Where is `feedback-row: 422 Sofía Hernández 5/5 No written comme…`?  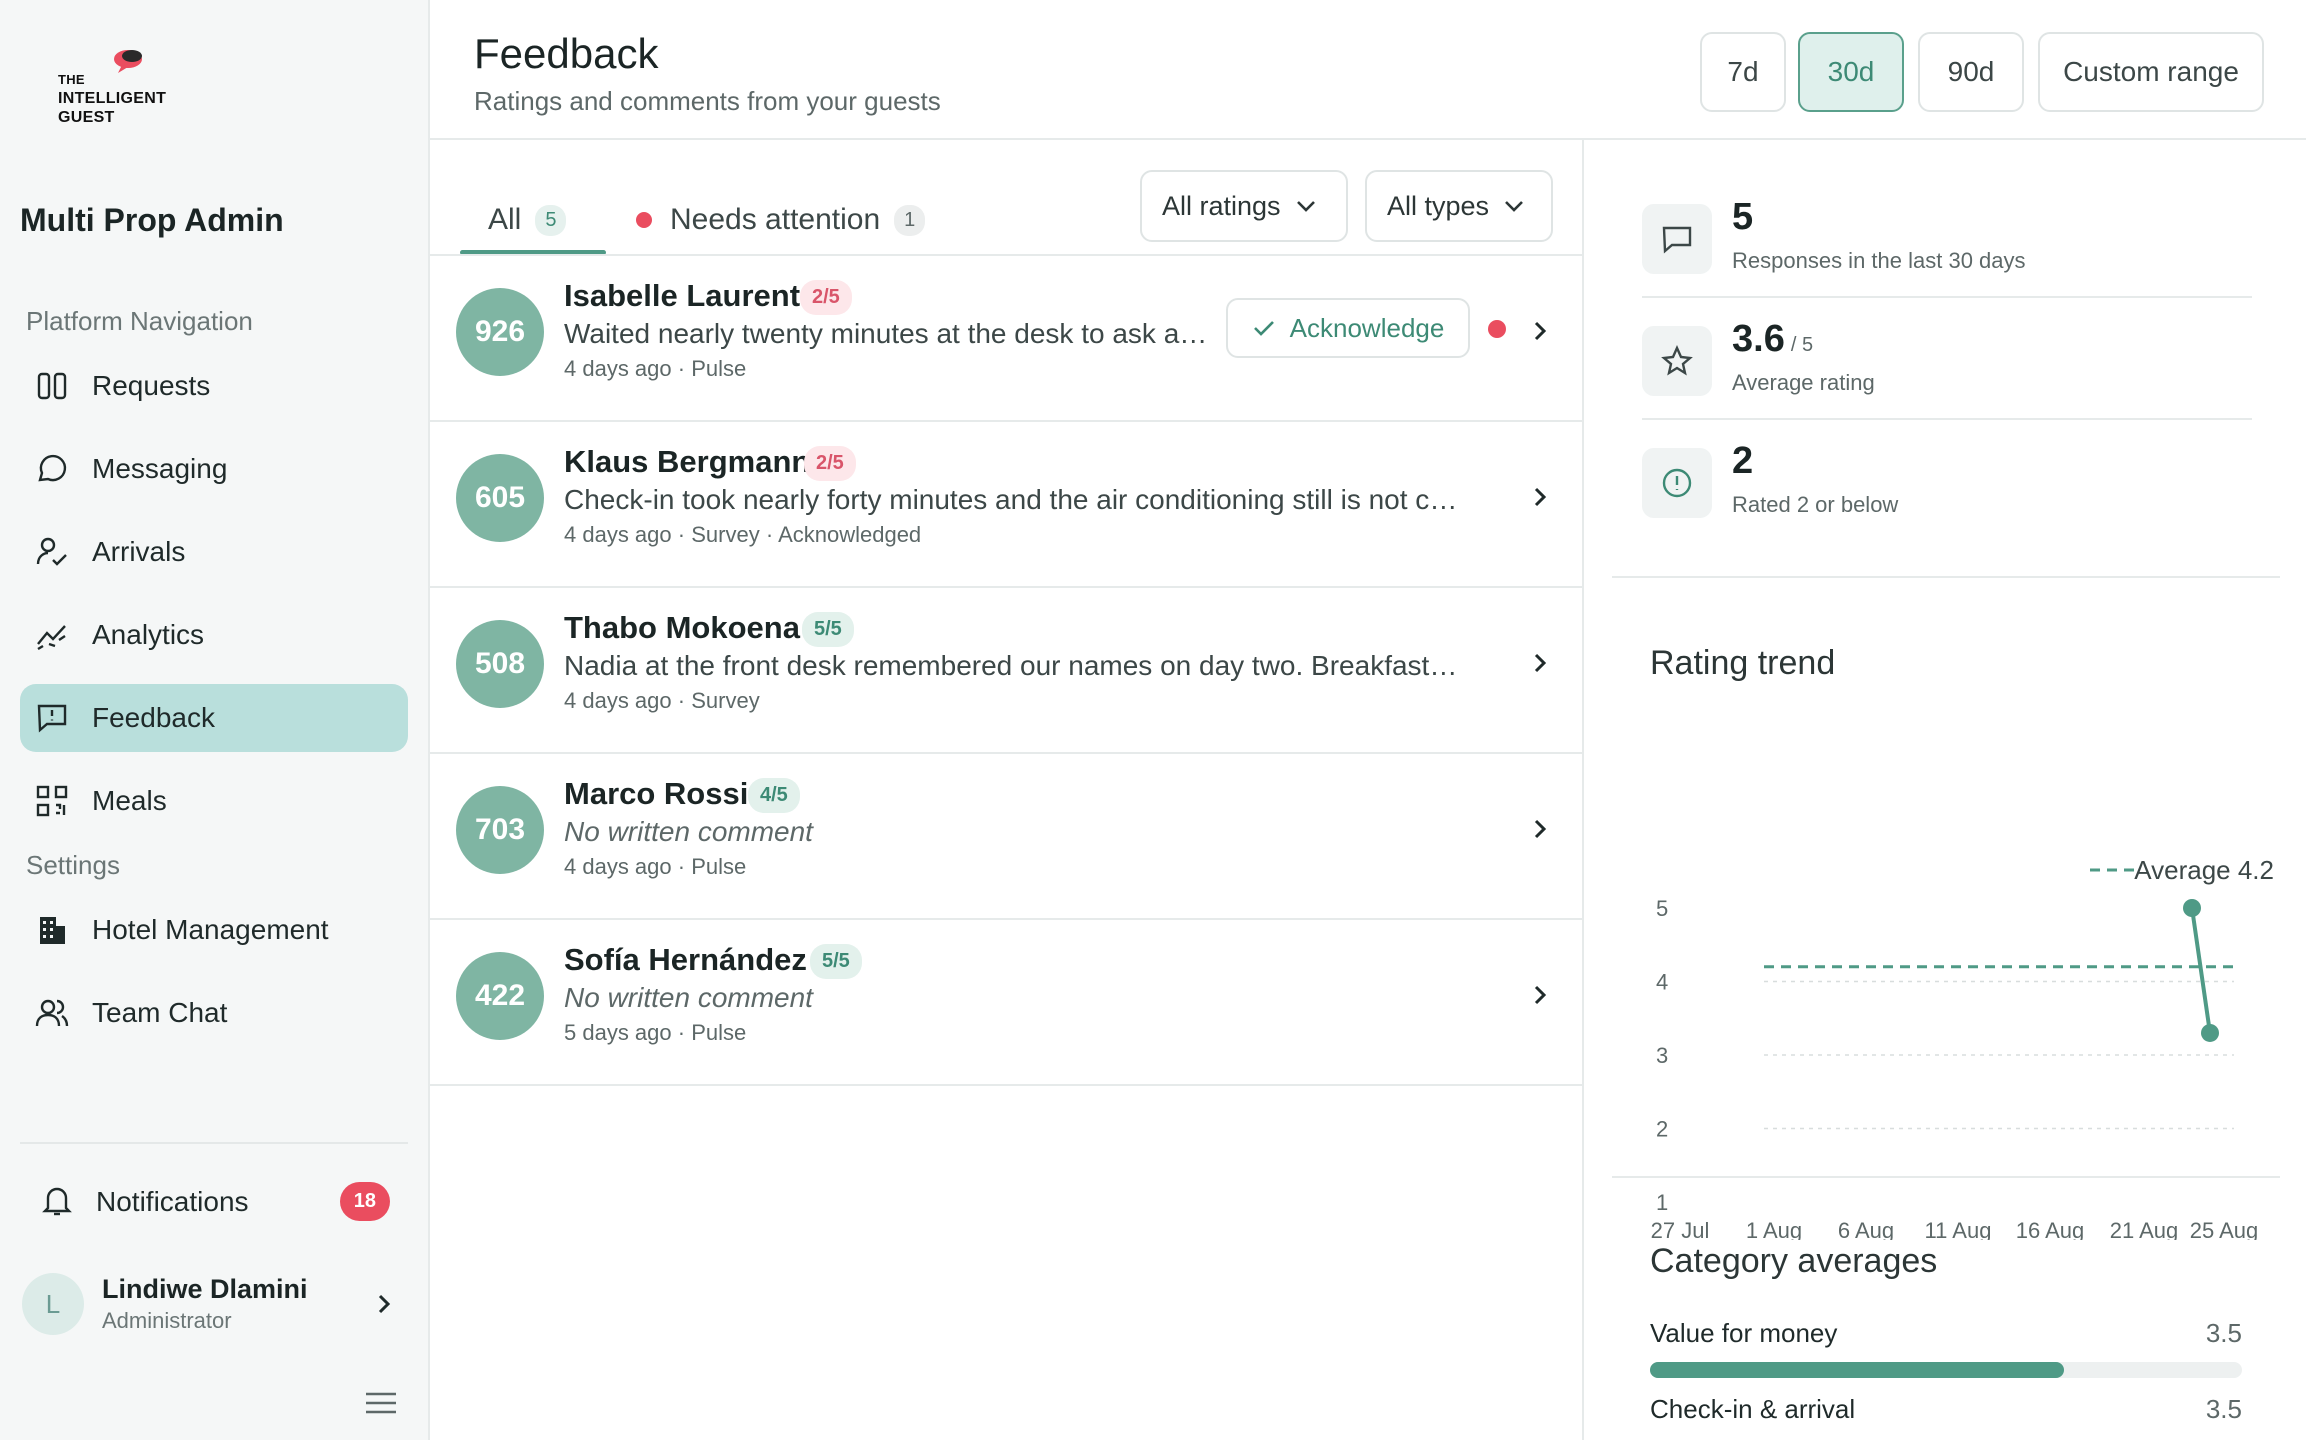
feedback-row: 422 Sofía Hernández 5/5 No written comme… is located at coordinates (1007, 1003).